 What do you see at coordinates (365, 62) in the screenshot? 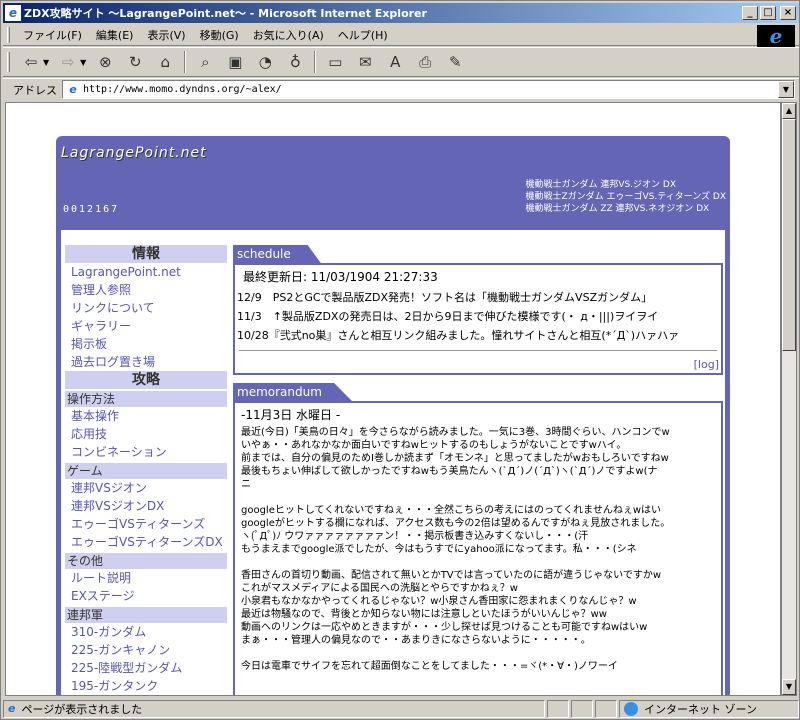
I see `mail-icon: ✉` at bounding box center [365, 62].